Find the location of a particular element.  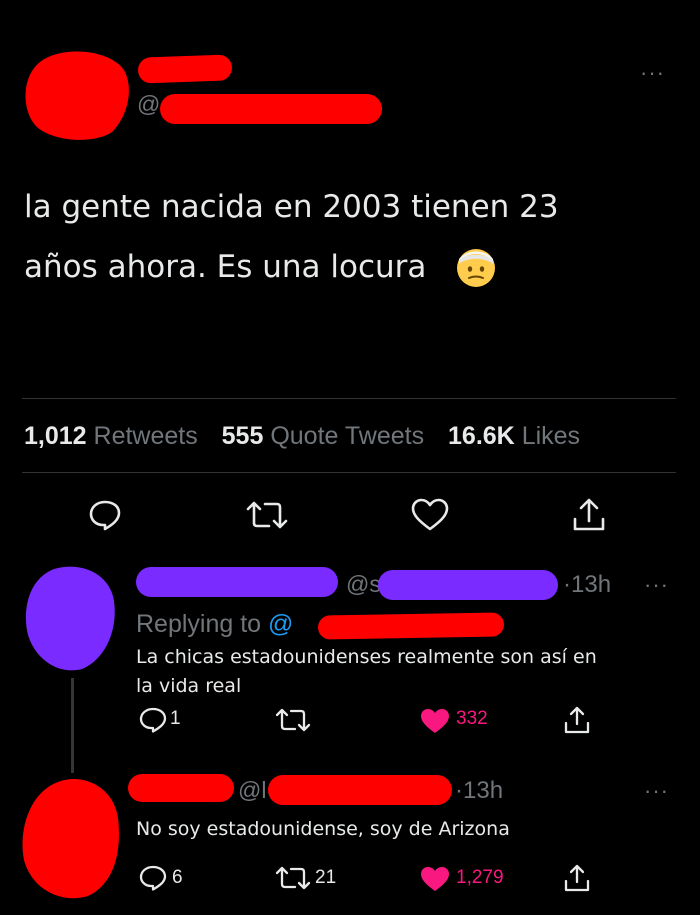

face-with-head-bandage-icon is located at coordinates (476, 268).